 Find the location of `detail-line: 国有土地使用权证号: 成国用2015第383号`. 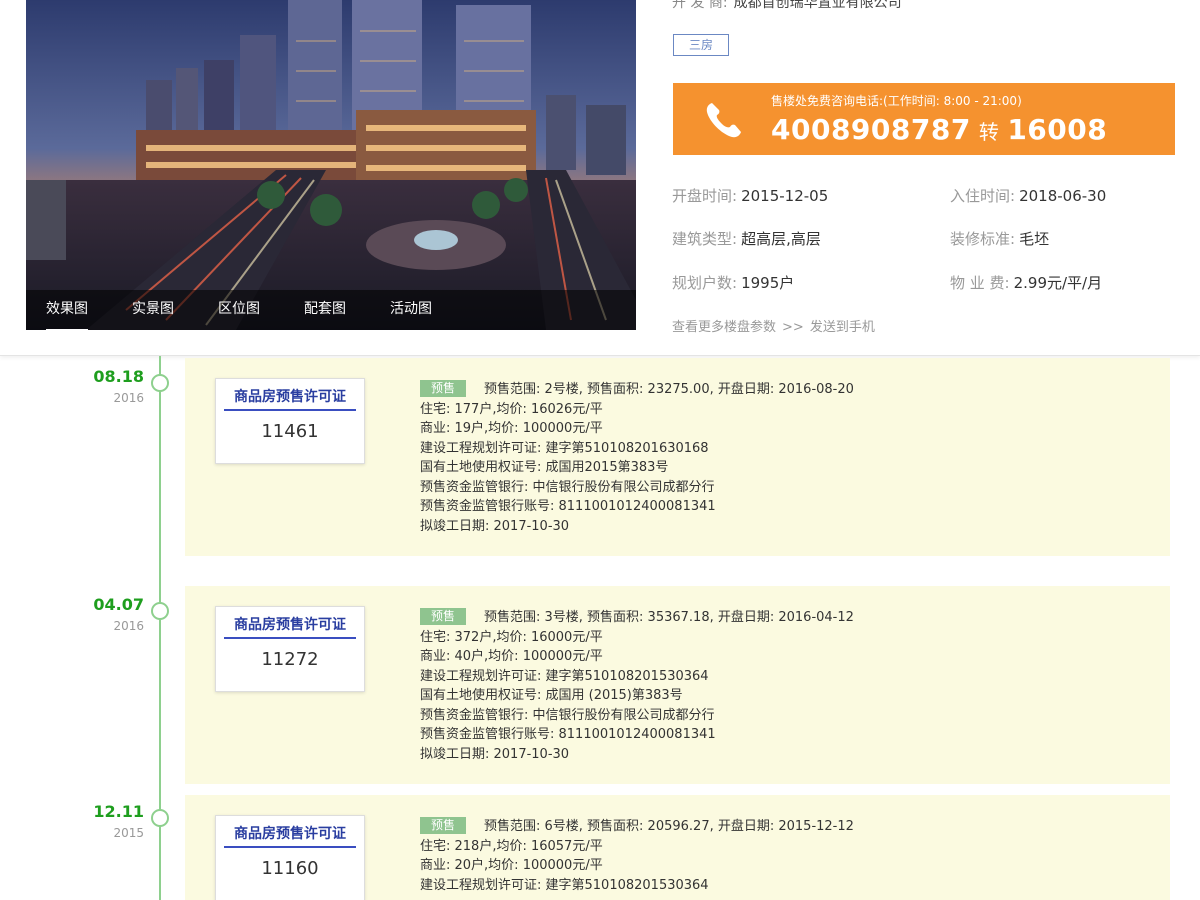

detail-line: 国有土地使用权证号: 成国用2015第383号 is located at coordinates (544, 467).